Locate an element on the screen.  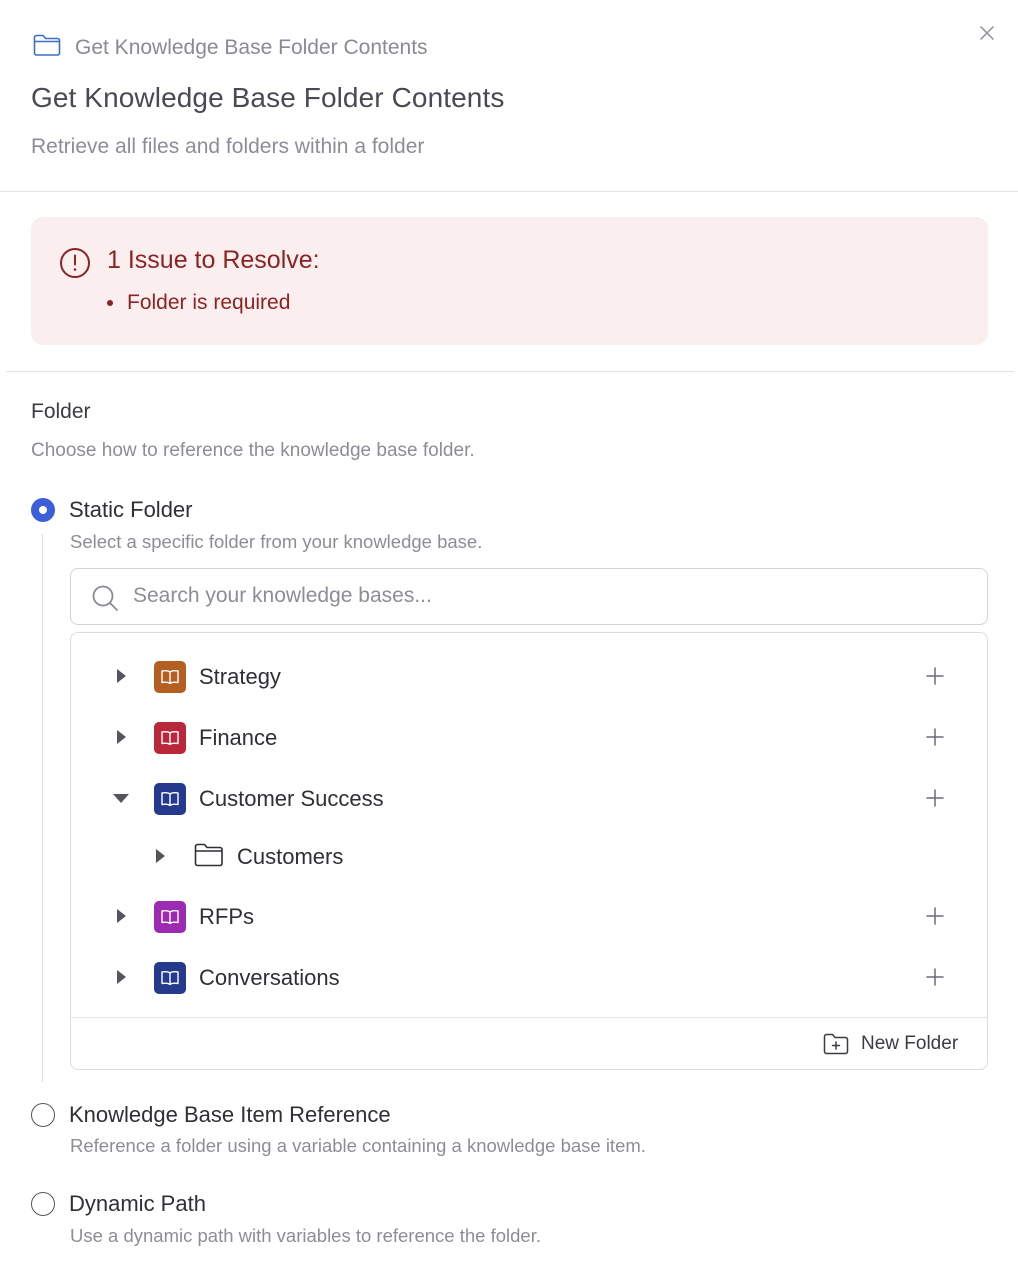
breadcrumb: Get Knowledge Base Folder Contents is located at coordinates (230, 47).